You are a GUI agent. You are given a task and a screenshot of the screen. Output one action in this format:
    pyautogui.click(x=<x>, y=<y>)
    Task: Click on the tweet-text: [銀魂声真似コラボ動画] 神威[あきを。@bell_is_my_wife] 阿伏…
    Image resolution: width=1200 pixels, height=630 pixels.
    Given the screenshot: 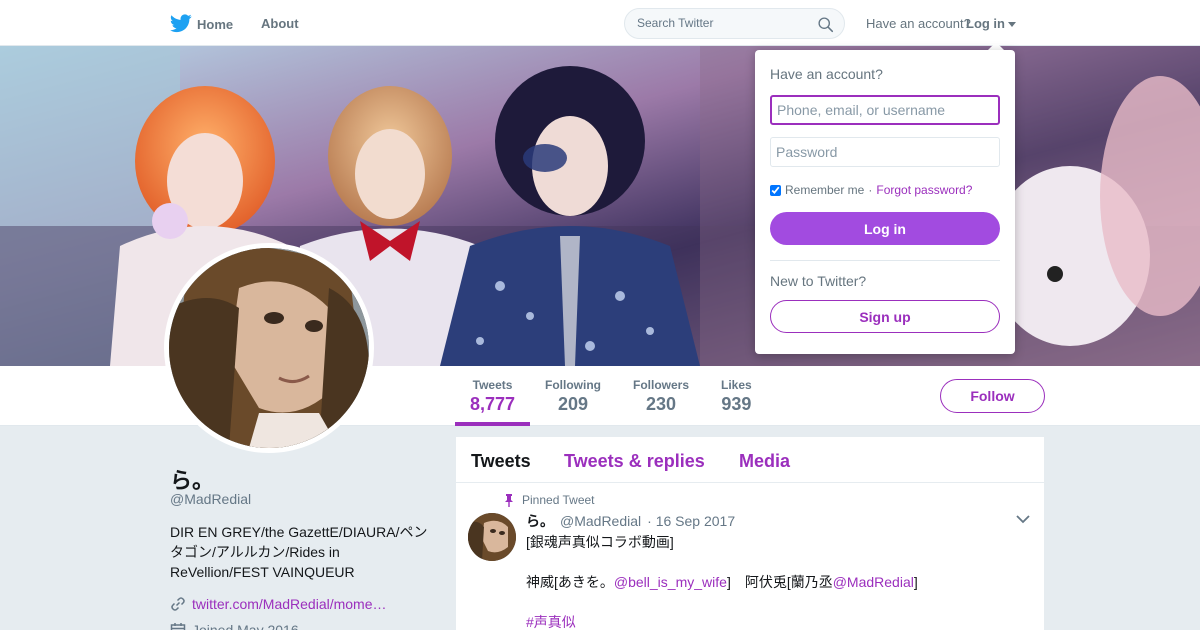 What is the action you would take?
    pyautogui.click(x=776, y=581)
    